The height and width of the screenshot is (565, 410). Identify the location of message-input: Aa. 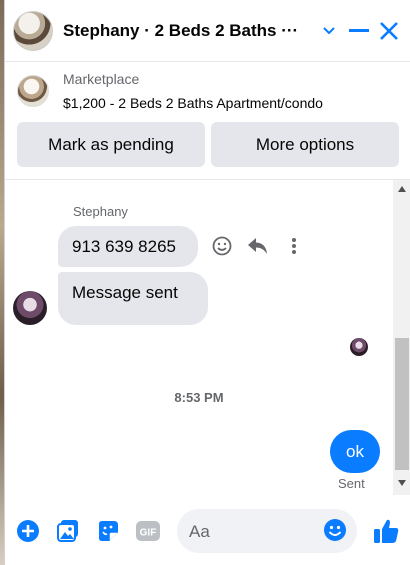
(267, 531).